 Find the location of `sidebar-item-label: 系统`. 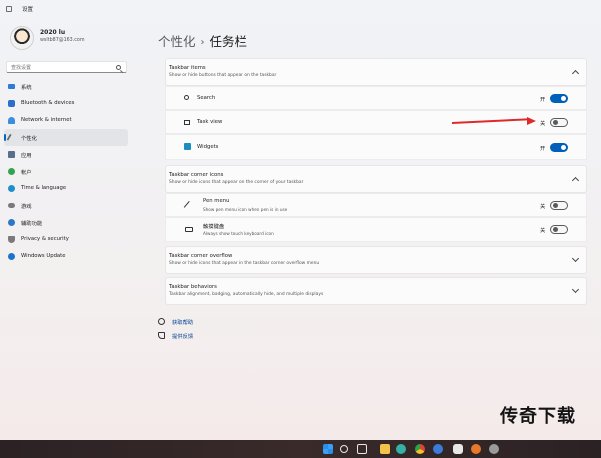

sidebar-item-label: 系统 is located at coordinates (26, 88).